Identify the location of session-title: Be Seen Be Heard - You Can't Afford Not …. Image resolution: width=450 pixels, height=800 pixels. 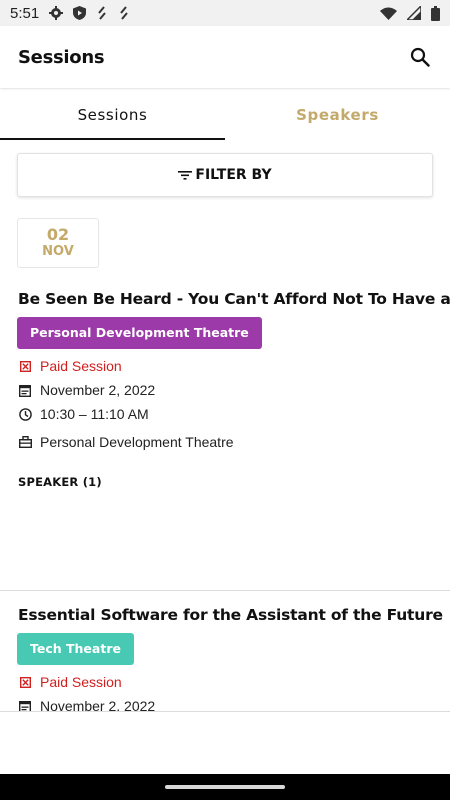
(234, 299).